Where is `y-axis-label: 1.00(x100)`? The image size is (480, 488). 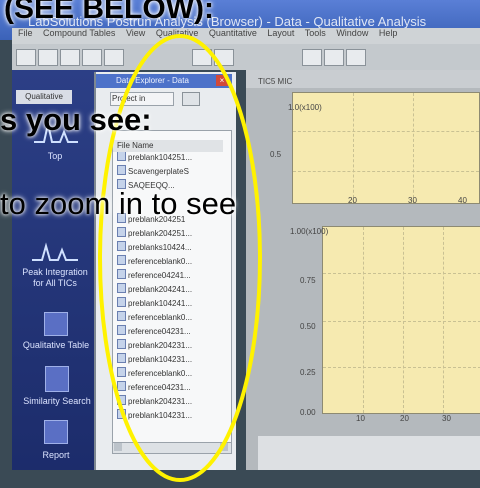
y-axis-label: 1.00(x100) is located at coordinates (309, 231).